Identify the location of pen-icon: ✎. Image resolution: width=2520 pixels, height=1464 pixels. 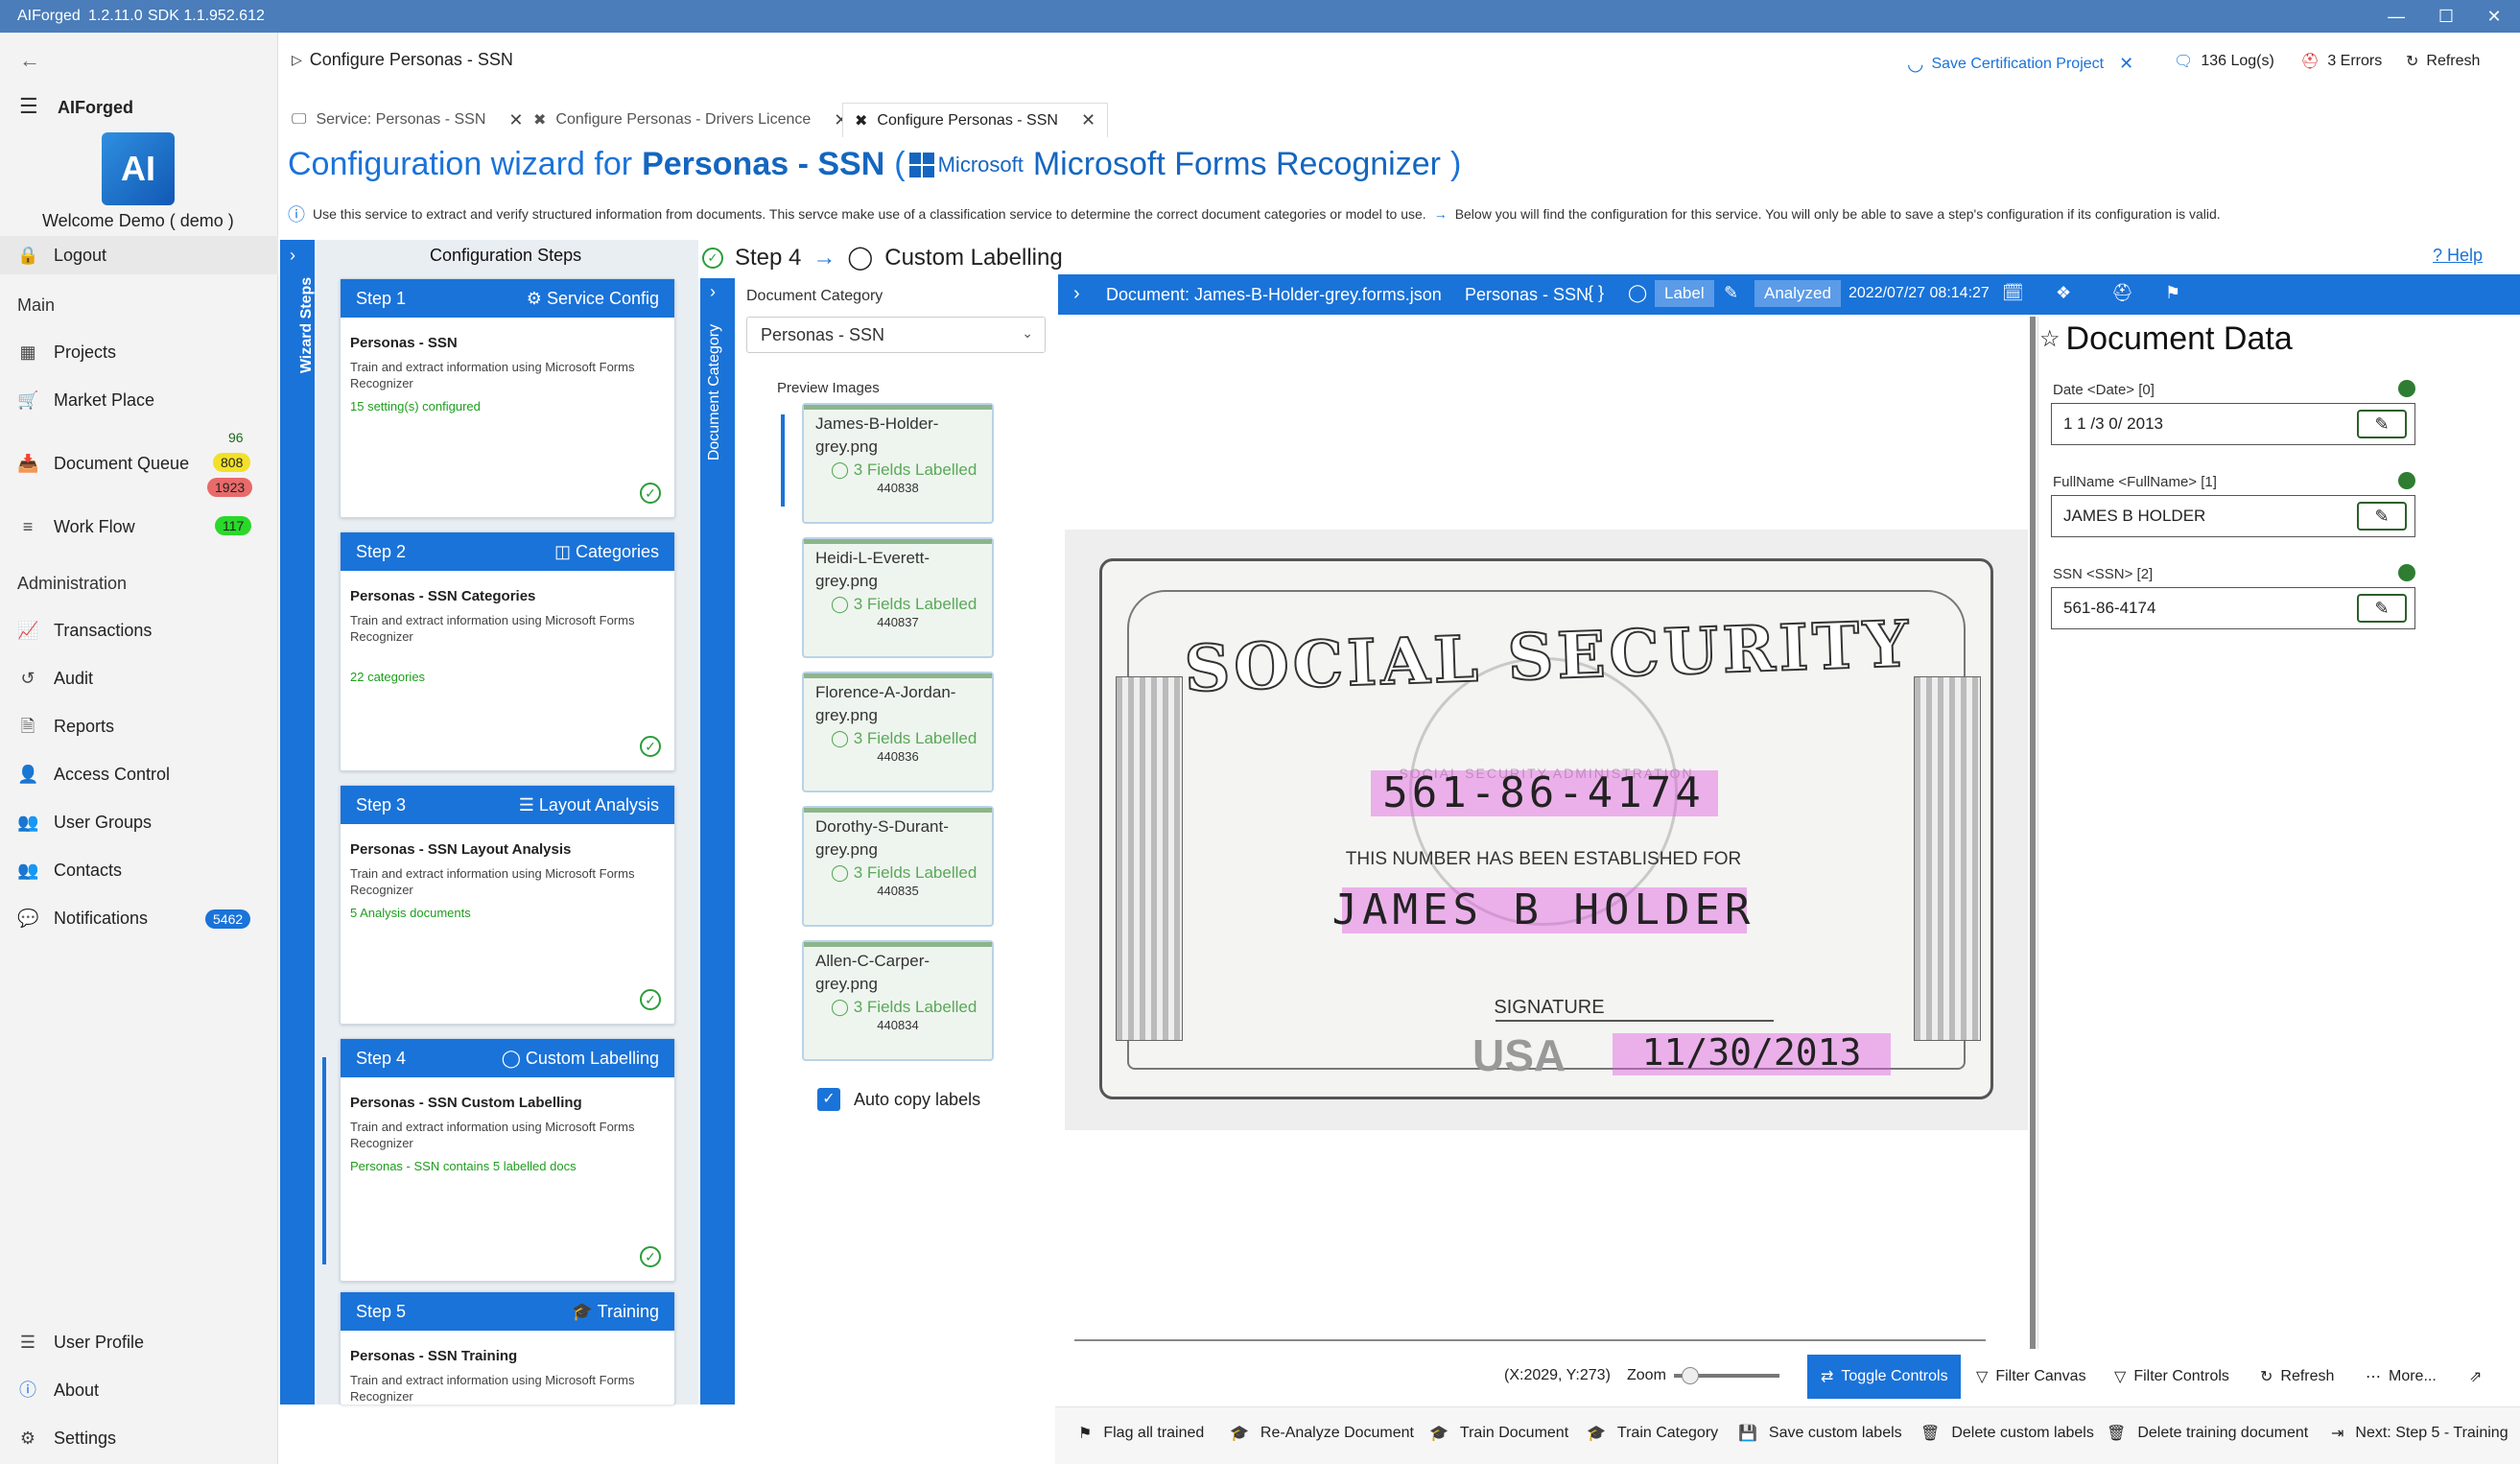
(1731, 293).